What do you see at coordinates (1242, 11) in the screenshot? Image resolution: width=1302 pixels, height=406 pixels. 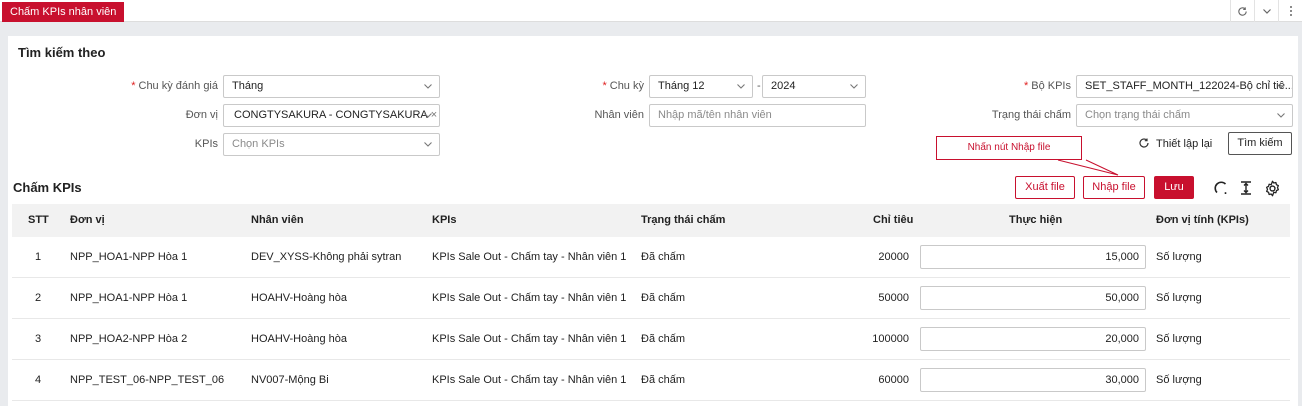 I see `refresh-icon` at bounding box center [1242, 11].